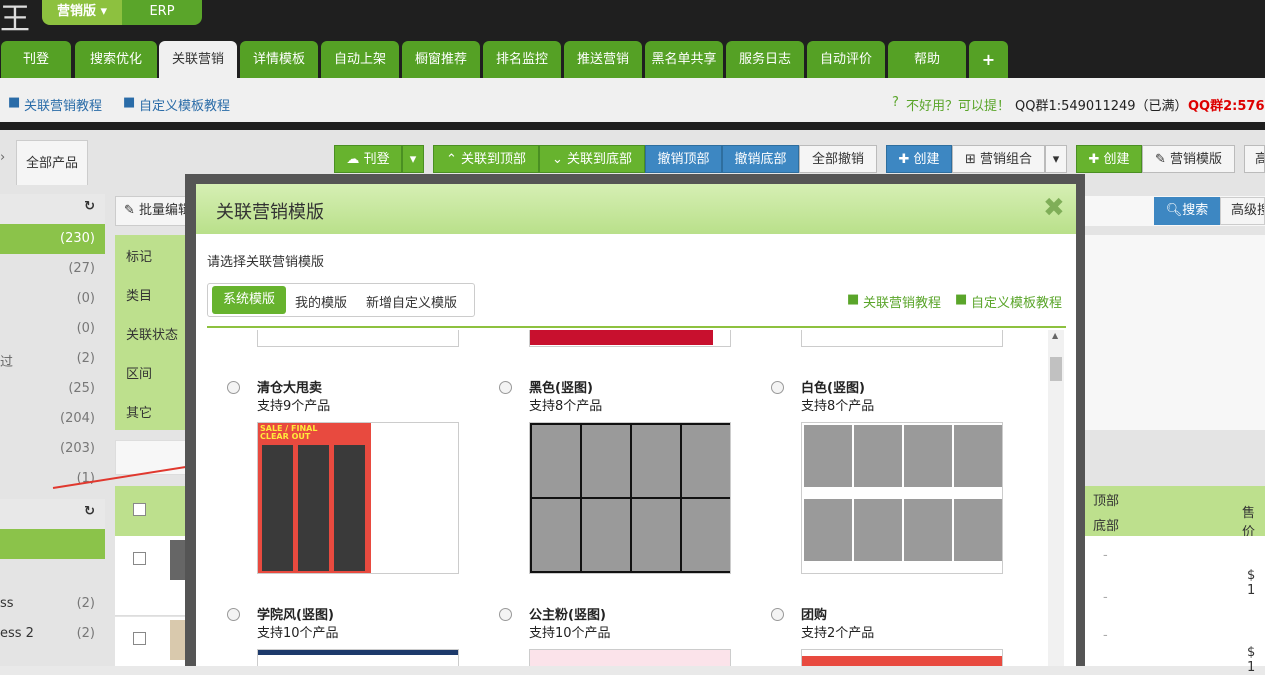 This screenshot has height=675, width=1265. I want to click on divider, so click(632, 126).